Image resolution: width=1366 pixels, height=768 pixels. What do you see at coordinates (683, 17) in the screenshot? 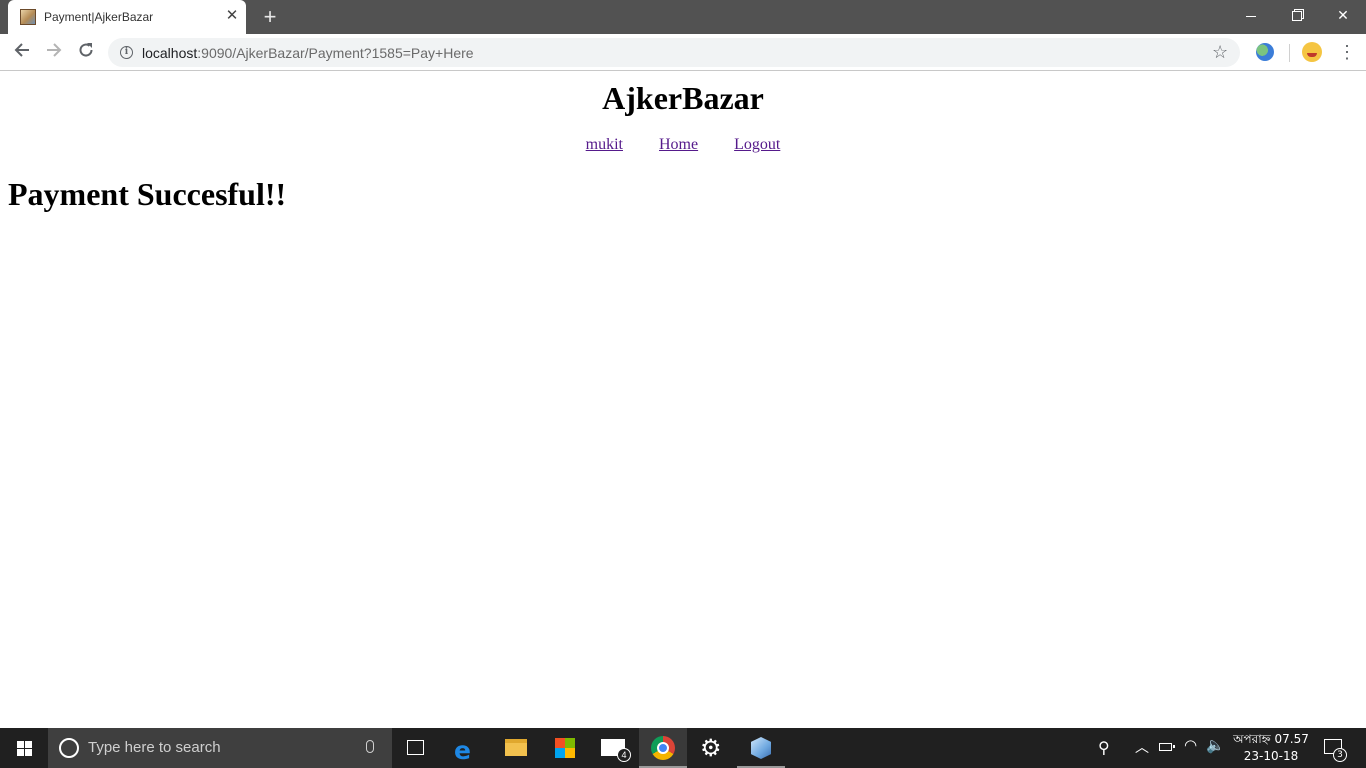
I see `browser-titlebar: Payment|AjkerBazar ✕ + ✕` at bounding box center [683, 17].